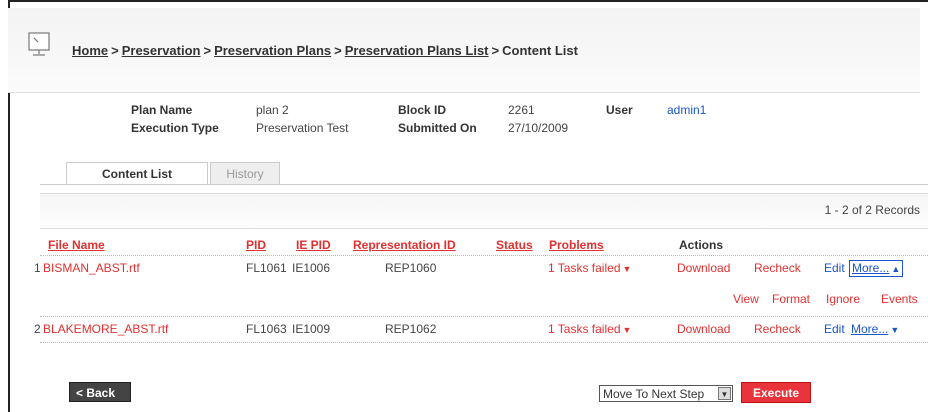 This screenshot has height=412, width=928. I want to click on plan-name-label: Plan Name, so click(162, 110).